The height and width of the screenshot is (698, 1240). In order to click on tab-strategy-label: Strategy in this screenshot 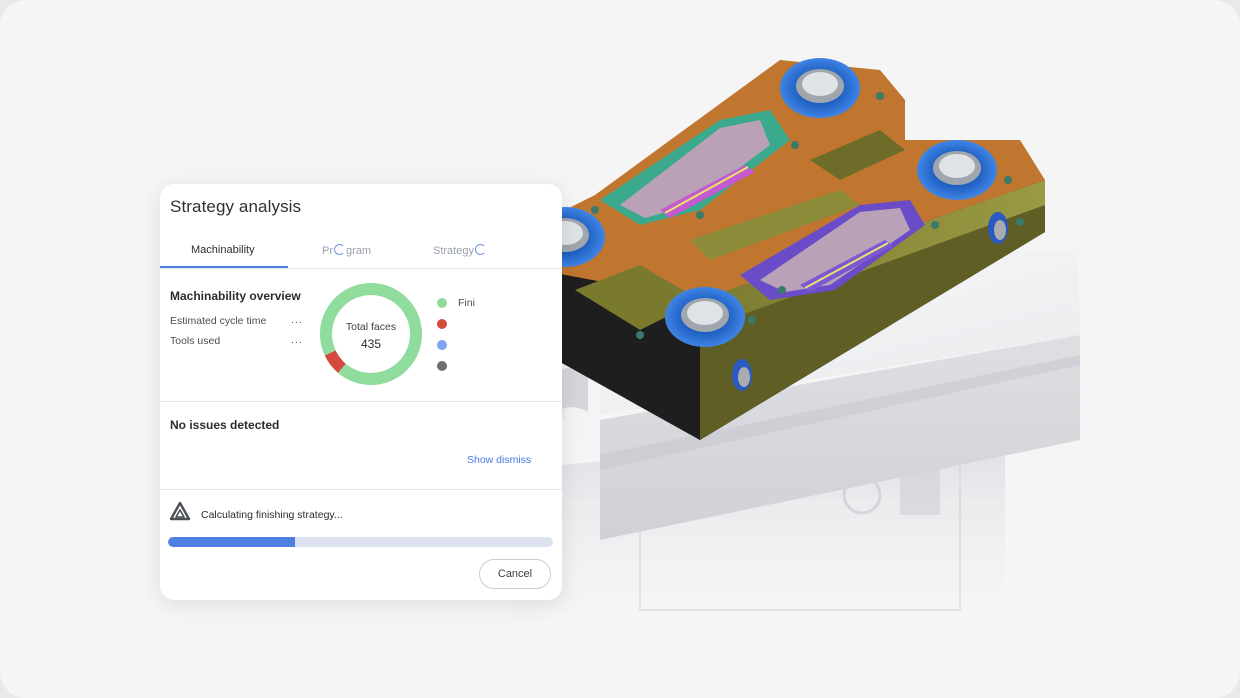, I will do `click(453, 251)`.